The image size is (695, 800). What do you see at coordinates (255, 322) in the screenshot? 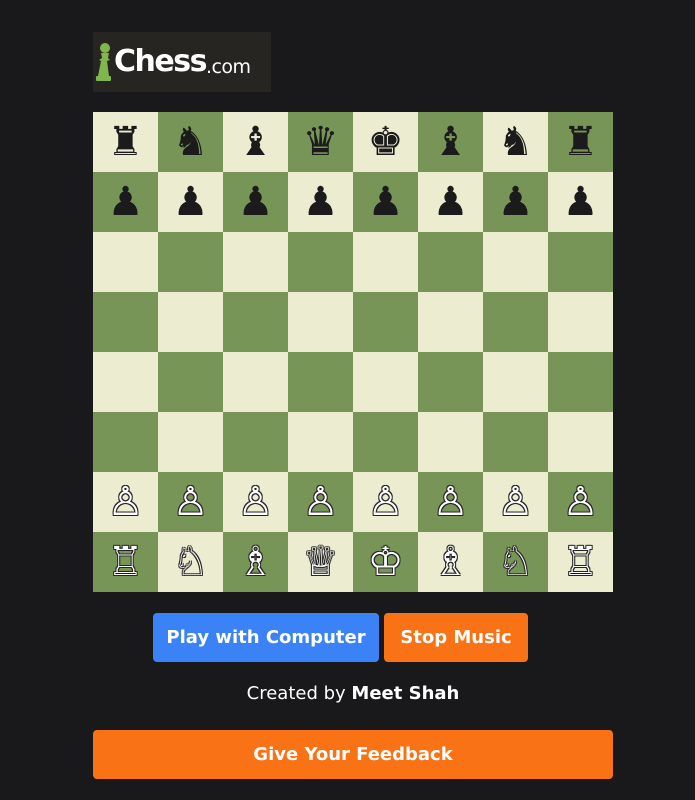
I see `square-c5` at bounding box center [255, 322].